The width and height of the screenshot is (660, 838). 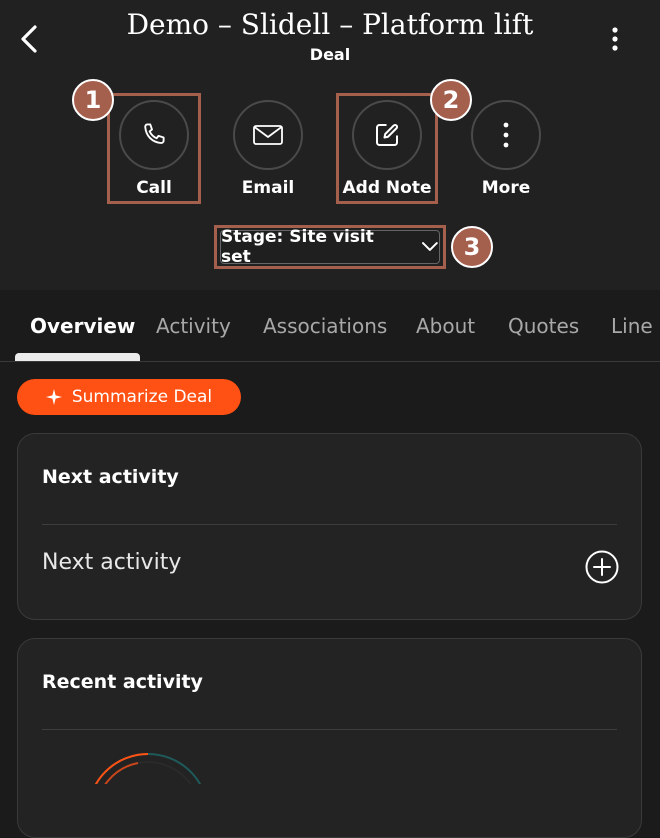 I want to click on next-activity-row-label: Next activity, so click(x=112, y=562).